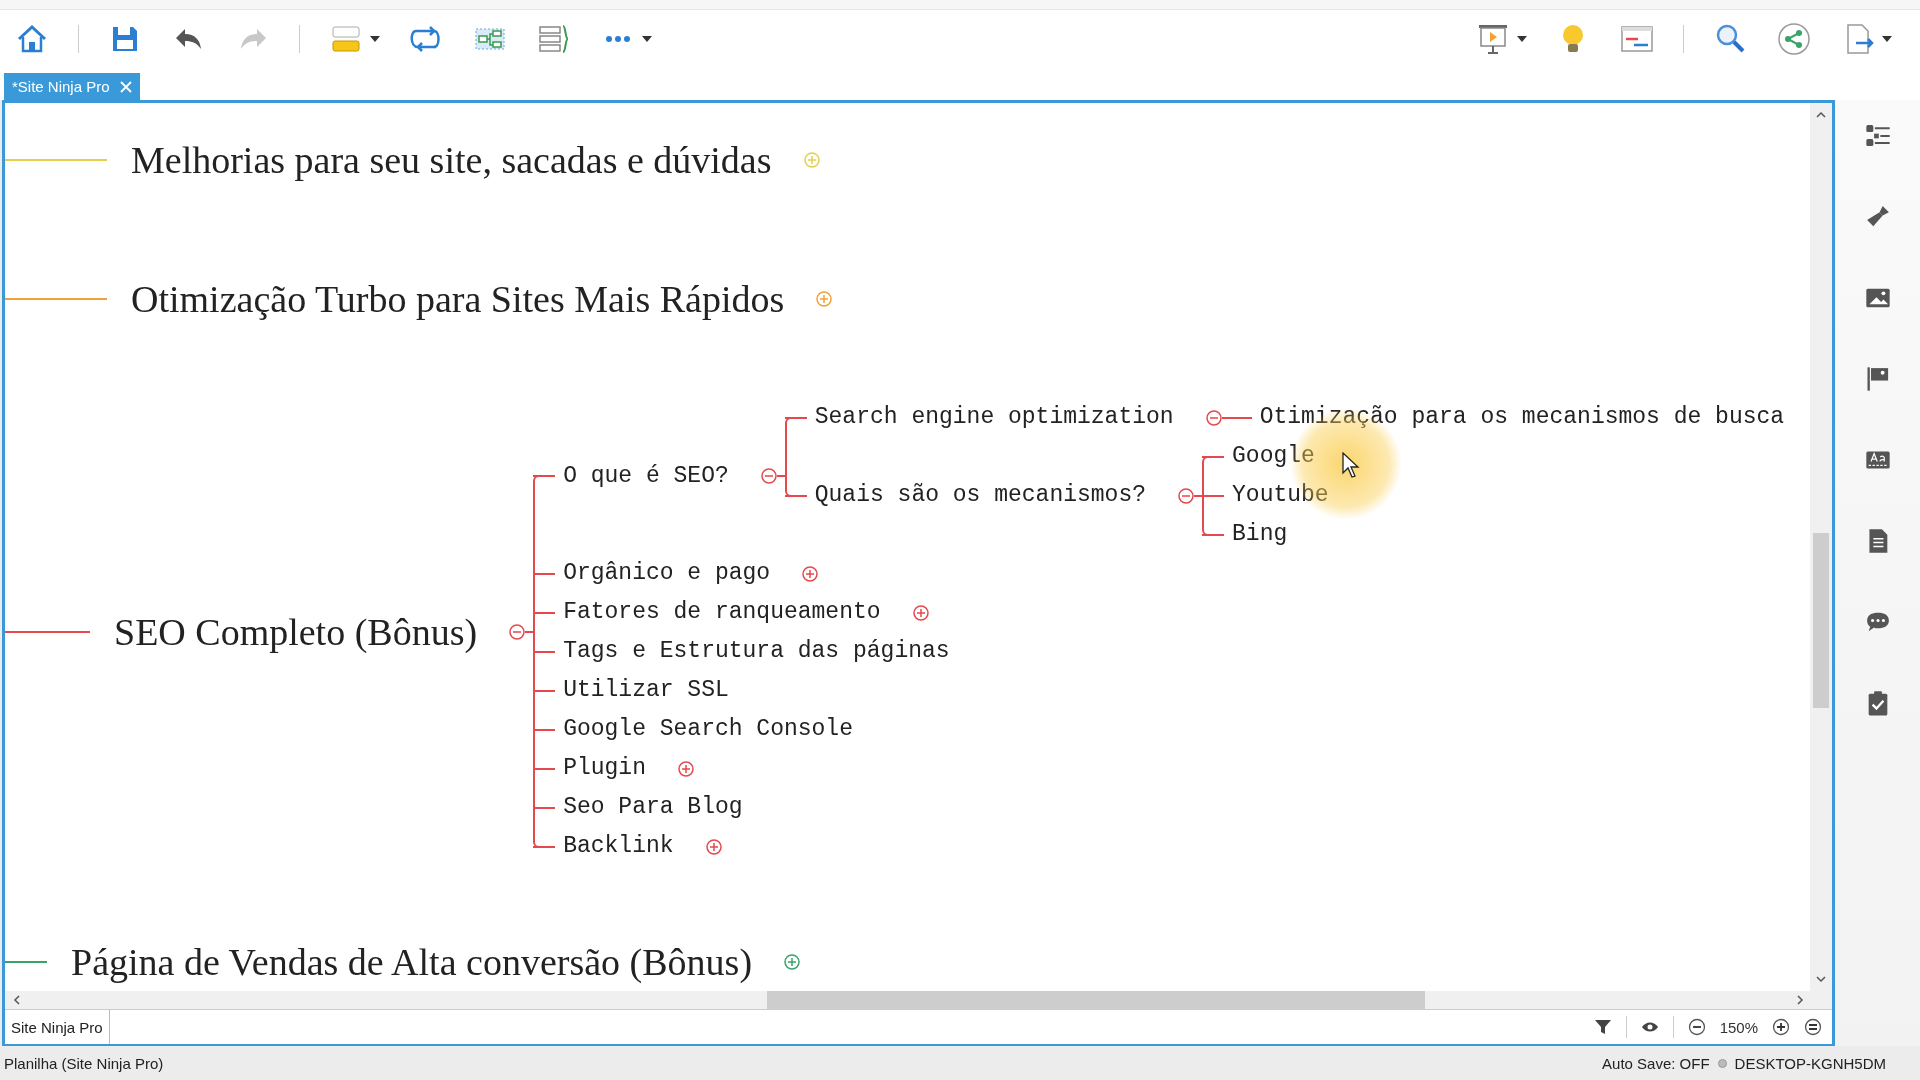 This screenshot has width=1920, height=1080. What do you see at coordinates (125, 86) in the screenshot?
I see `close-icon` at bounding box center [125, 86].